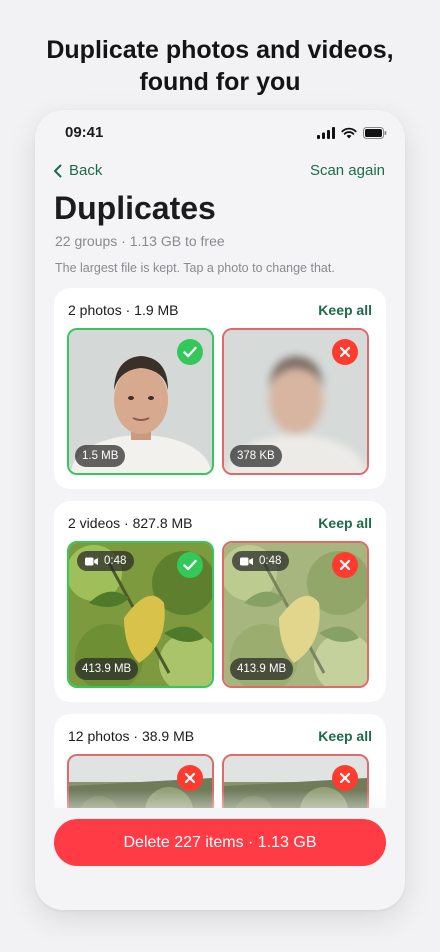  I want to click on photo-thumbnail-kept: 1.5 MB, so click(140, 401).